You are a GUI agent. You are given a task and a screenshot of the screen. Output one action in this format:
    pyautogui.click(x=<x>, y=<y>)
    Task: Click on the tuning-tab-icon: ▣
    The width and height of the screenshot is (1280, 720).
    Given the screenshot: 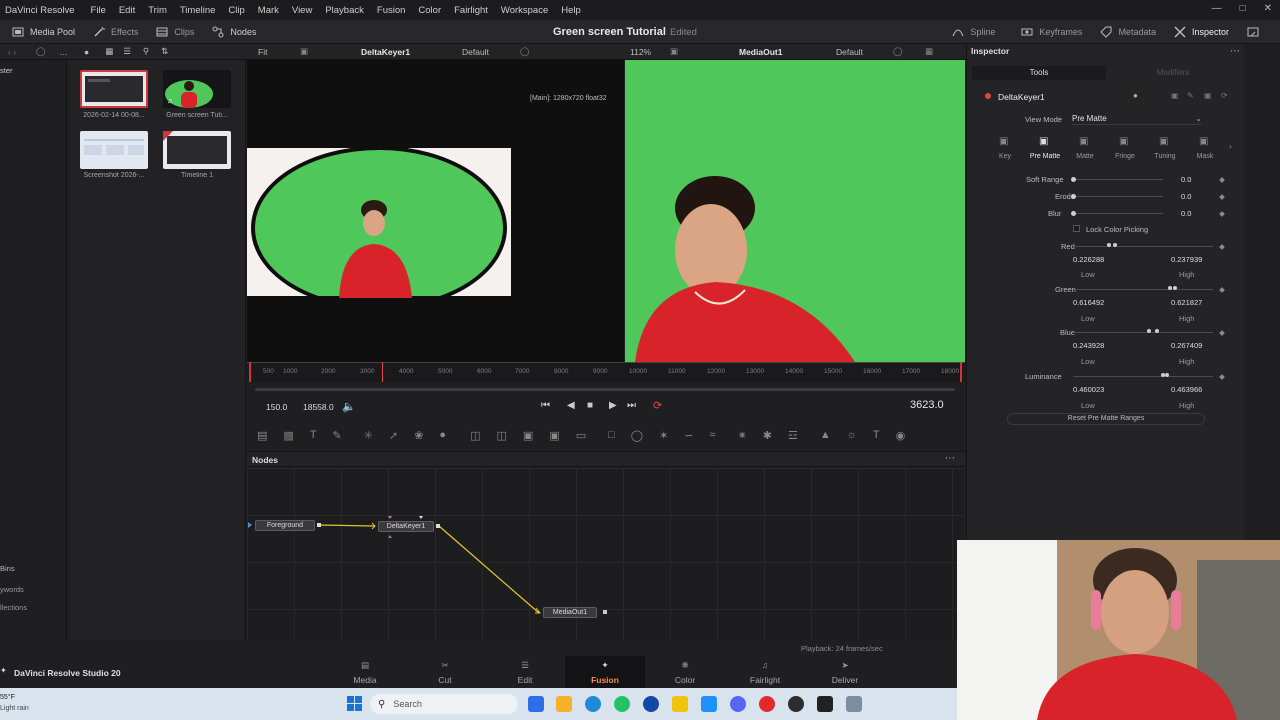 What is the action you would take?
    pyautogui.click(x=1163, y=141)
    